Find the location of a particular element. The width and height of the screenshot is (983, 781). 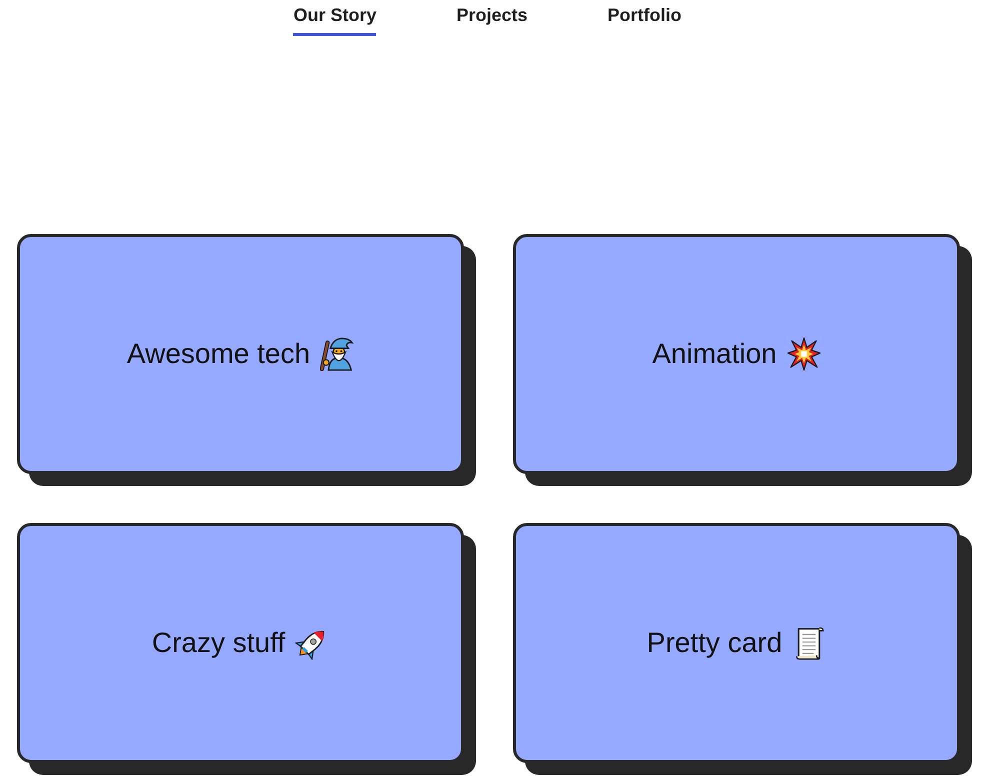

nav-tab: Portfolio is located at coordinates (645, 19).